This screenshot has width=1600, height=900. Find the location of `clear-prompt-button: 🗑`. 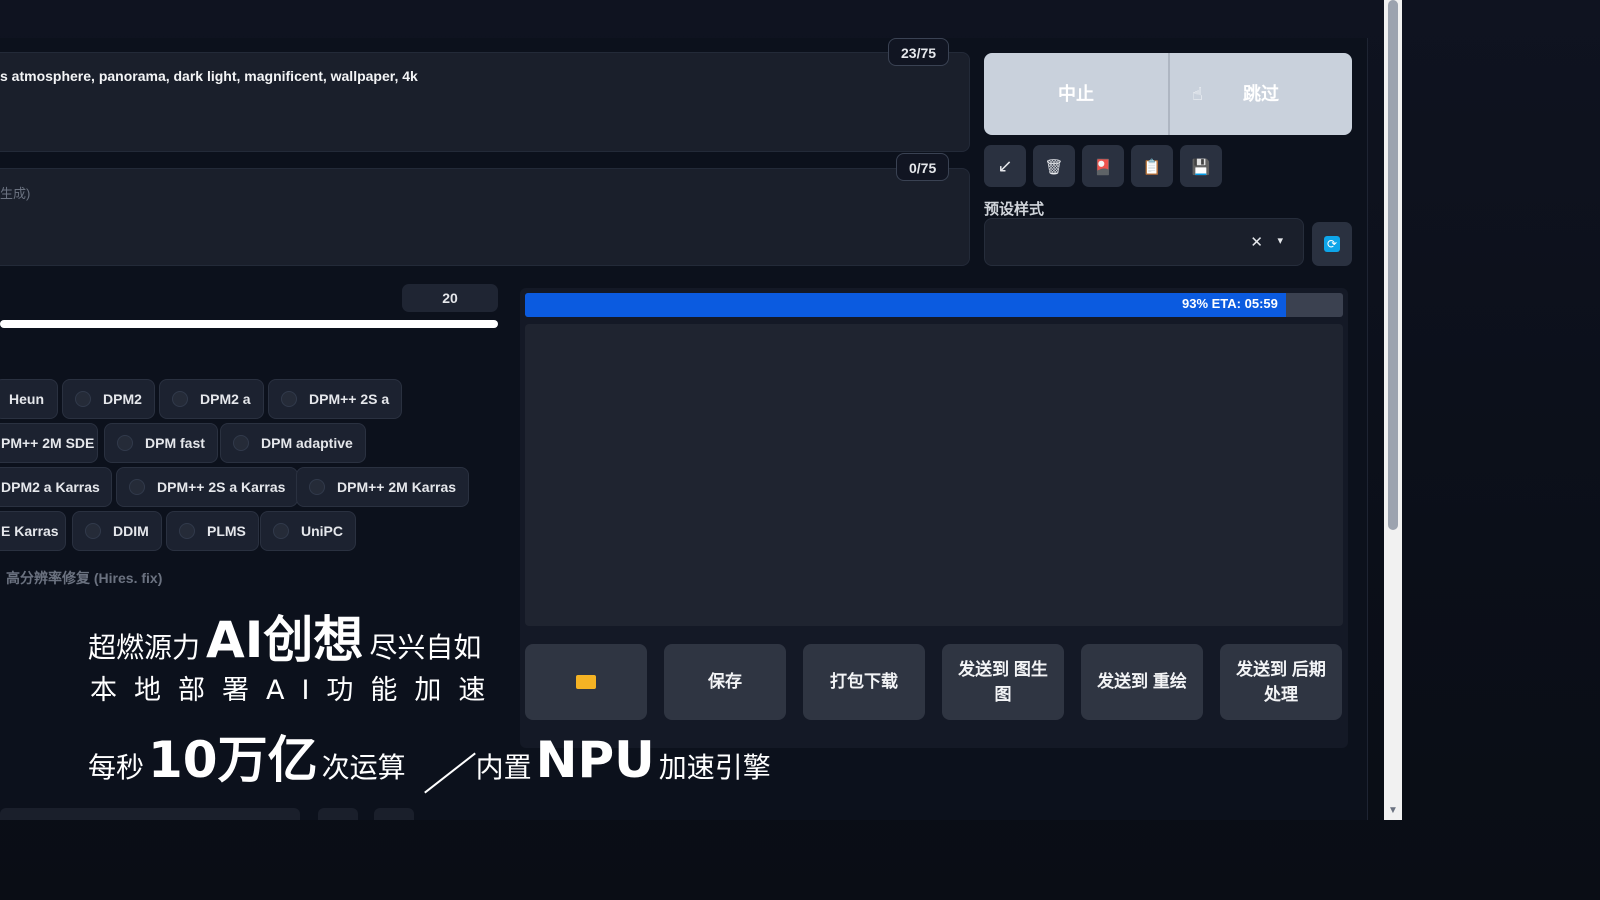

clear-prompt-button: 🗑 is located at coordinates (1054, 166).